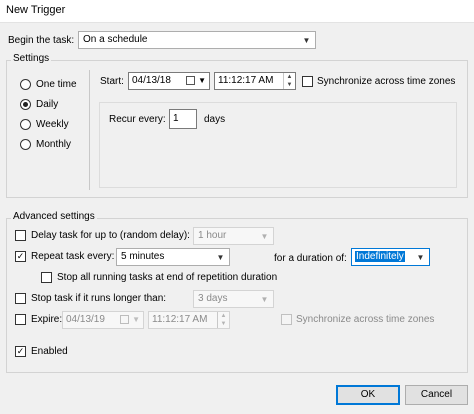  Describe the element at coordinates (98, 299) in the screenshot. I see `stop-longer-label: Stop task if it runs longer than:` at that location.